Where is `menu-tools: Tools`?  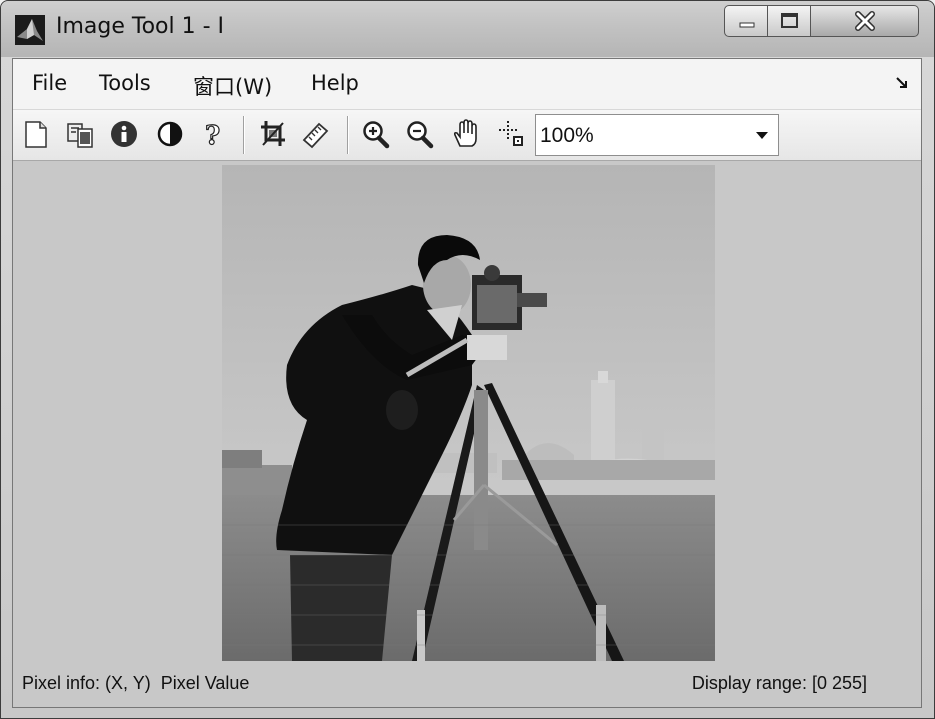 menu-tools: Tools is located at coordinates (125, 83).